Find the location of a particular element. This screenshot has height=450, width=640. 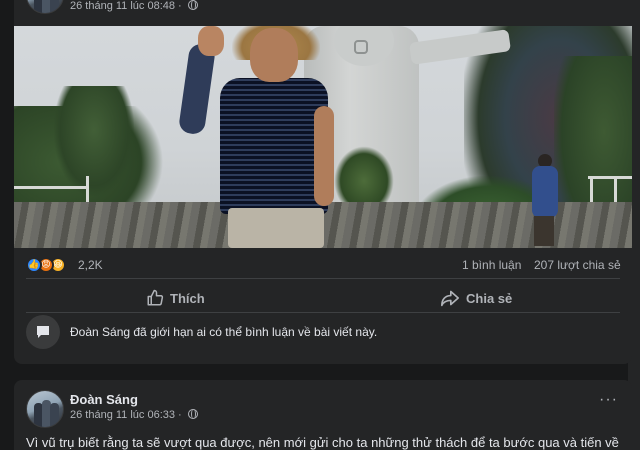

timestamp-text: 26 tháng 11 lúc 08:48 · is located at coordinates (126, 6).